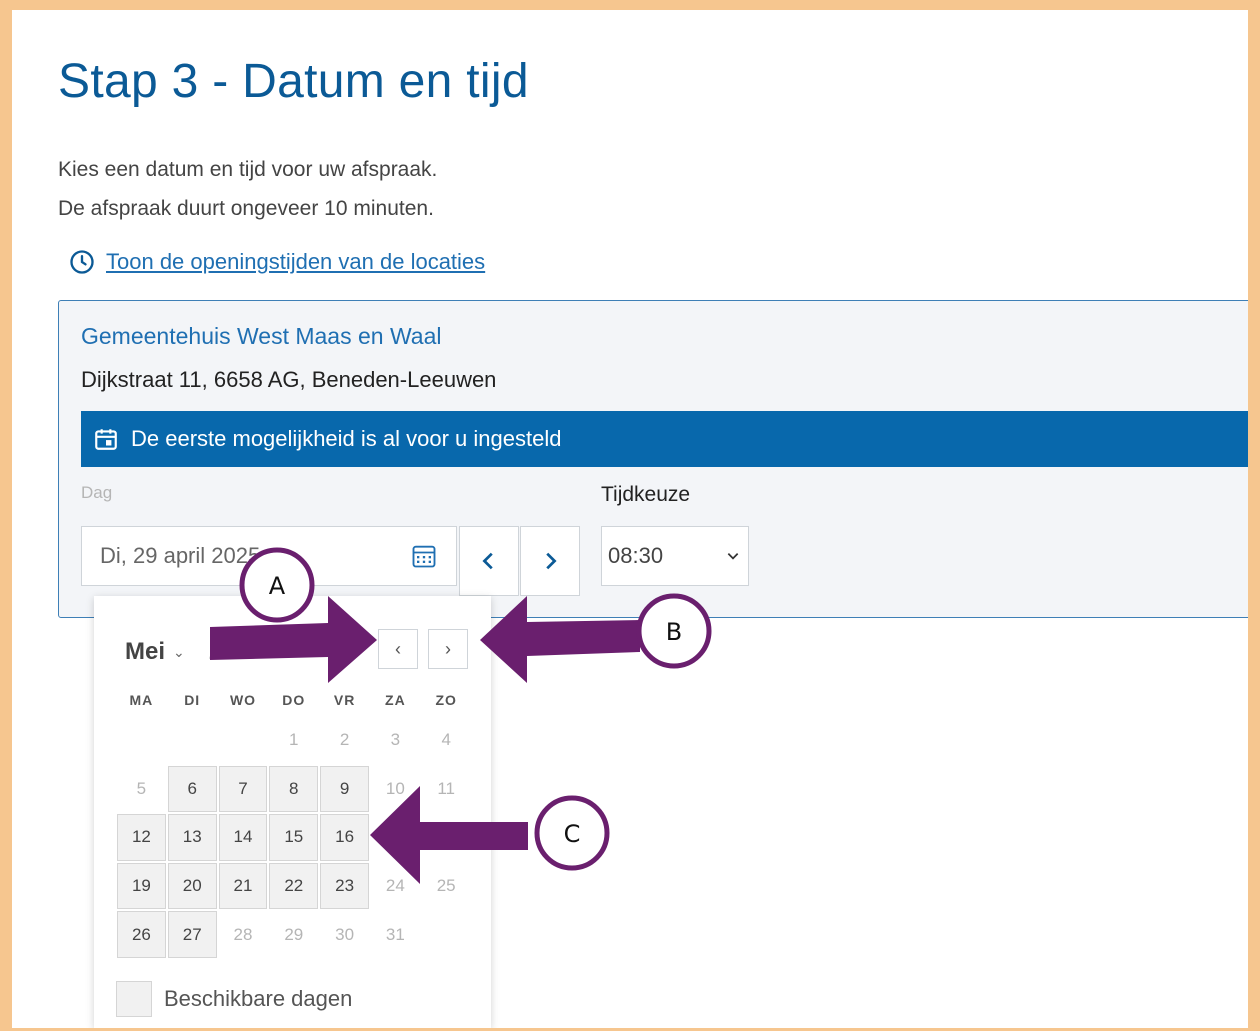  I want to click on calendar-day-4: 4, so click(446, 740).